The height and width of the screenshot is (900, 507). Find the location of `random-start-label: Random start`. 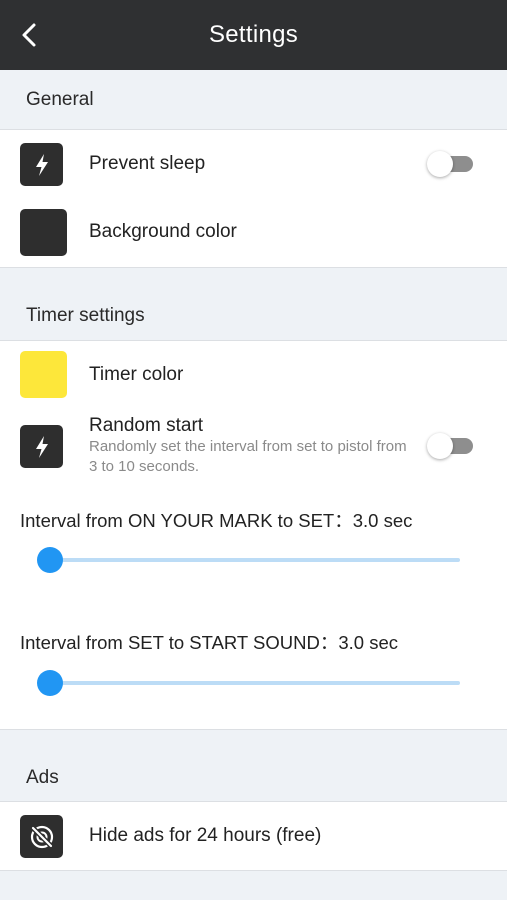

random-start-label: Random start is located at coordinates (146, 425).